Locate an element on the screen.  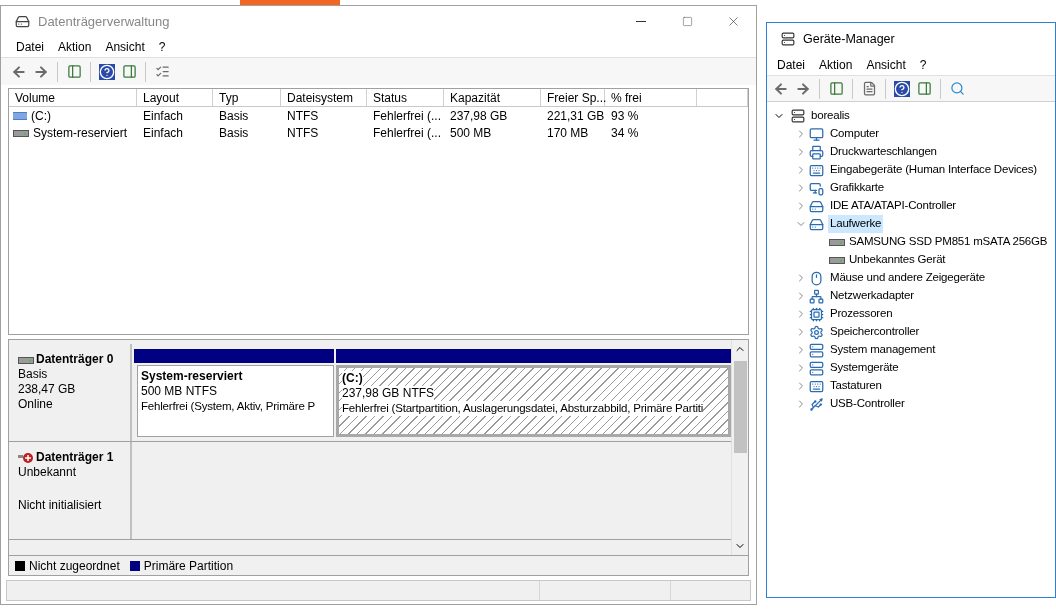
disk-size: 238,47 GB is located at coordinates (47, 389).